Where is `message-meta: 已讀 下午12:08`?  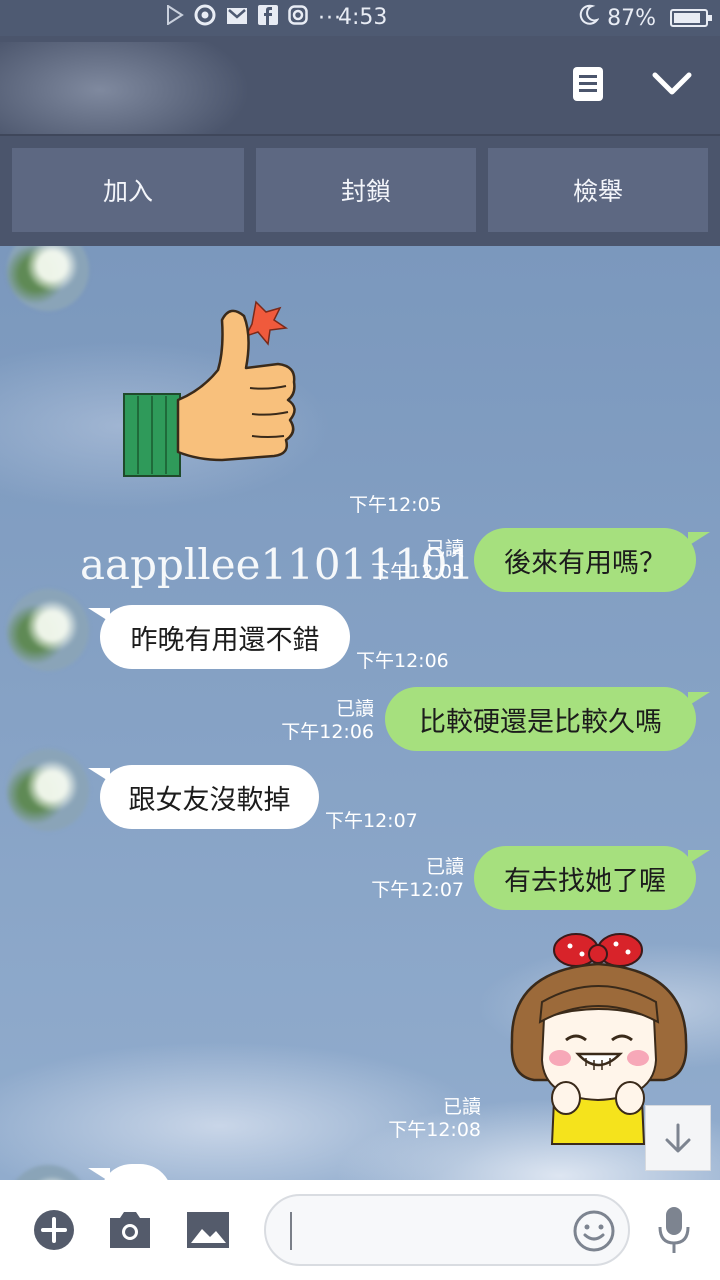 message-meta: 已讀 下午12:08 is located at coordinates (434, 1119).